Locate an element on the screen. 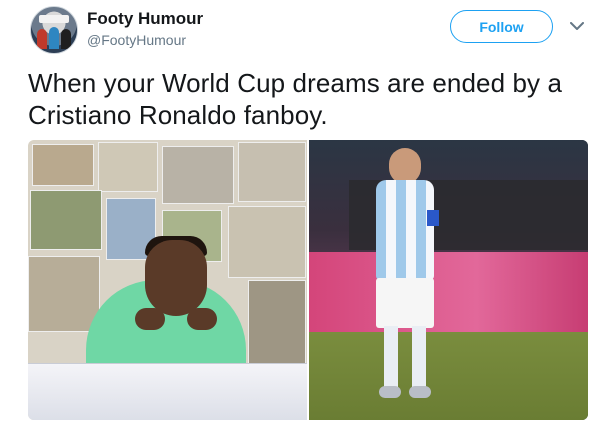 The width and height of the screenshot is (602, 428). captain-armband is located at coordinates (433, 218).